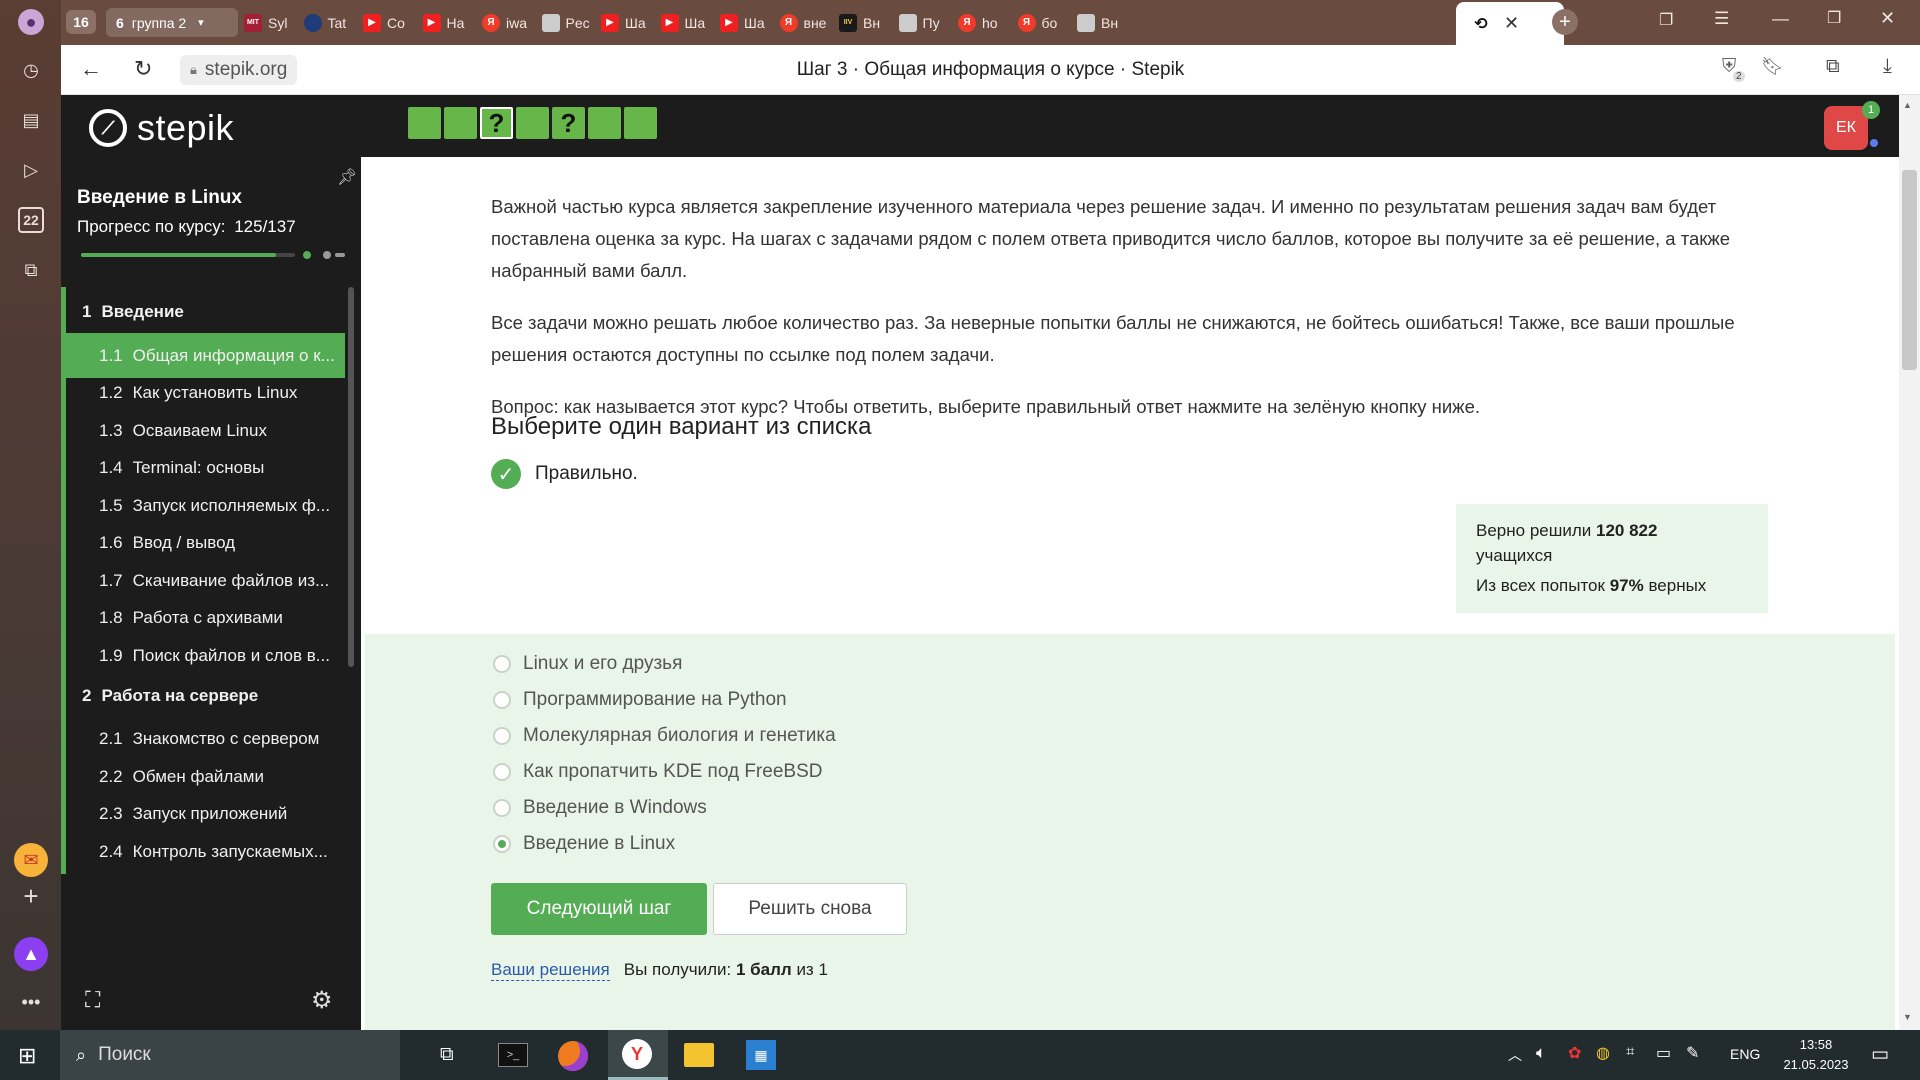 The height and width of the screenshot is (1080, 1920). I want to click on tray-app-icon: ✿, so click(1574, 1053).